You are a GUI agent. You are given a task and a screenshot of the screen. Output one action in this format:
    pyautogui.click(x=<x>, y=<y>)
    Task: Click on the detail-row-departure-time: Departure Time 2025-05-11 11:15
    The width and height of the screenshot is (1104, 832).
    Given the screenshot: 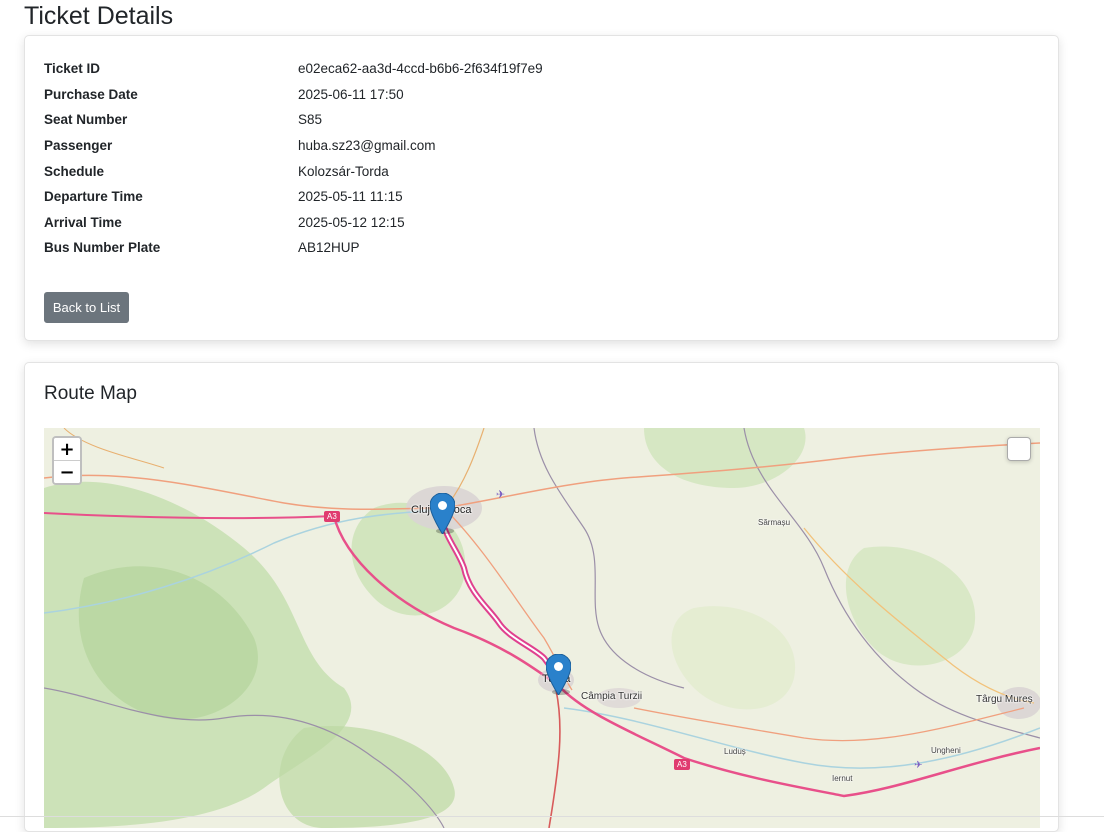 What is the action you would take?
    pyautogui.click(x=534, y=197)
    